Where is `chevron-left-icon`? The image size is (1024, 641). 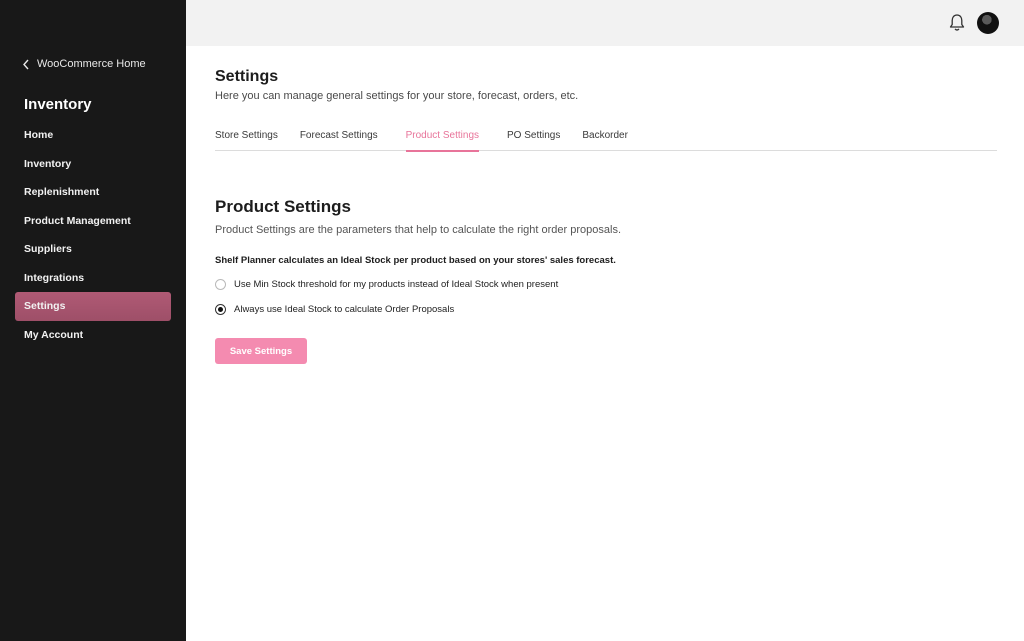 chevron-left-icon is located at coordinates (26, 64).